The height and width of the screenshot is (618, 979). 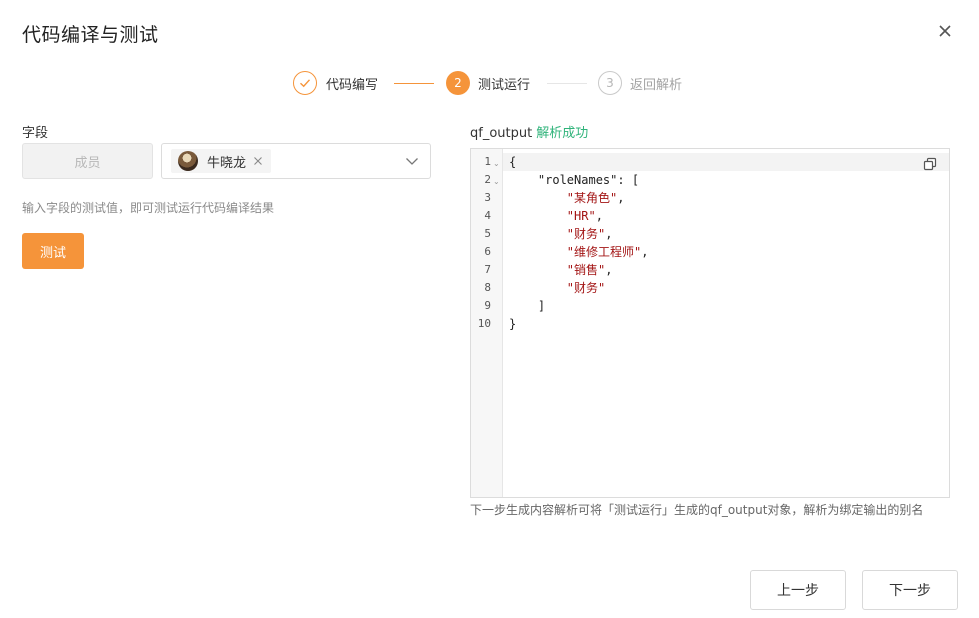 I want to click on field-hint: 输入字段的测试值，即可测试运行代码编译结果, so click(x=148, y=208).